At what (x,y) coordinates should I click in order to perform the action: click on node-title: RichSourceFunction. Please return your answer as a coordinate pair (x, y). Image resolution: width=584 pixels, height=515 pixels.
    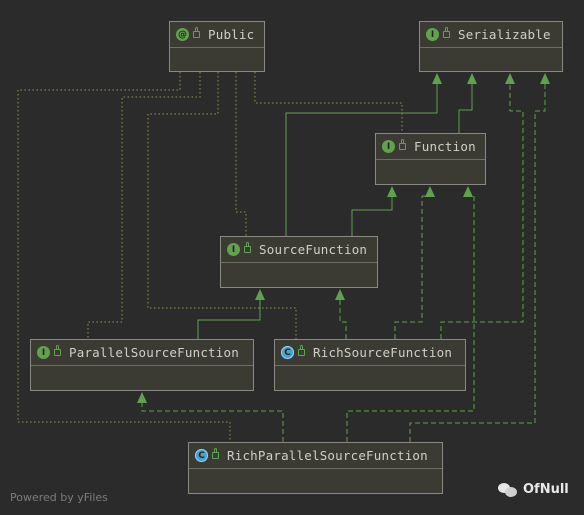
    Looking at the image, I should click on (383, 352).